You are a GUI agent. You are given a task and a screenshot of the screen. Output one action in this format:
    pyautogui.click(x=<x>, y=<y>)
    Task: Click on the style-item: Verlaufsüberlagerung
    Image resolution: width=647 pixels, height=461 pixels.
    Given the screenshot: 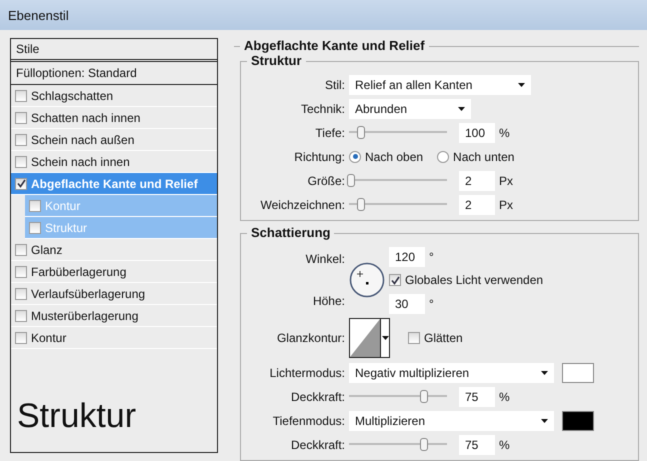 What is the action you would take?
    pyautogui.click(x=114, y=294)
    